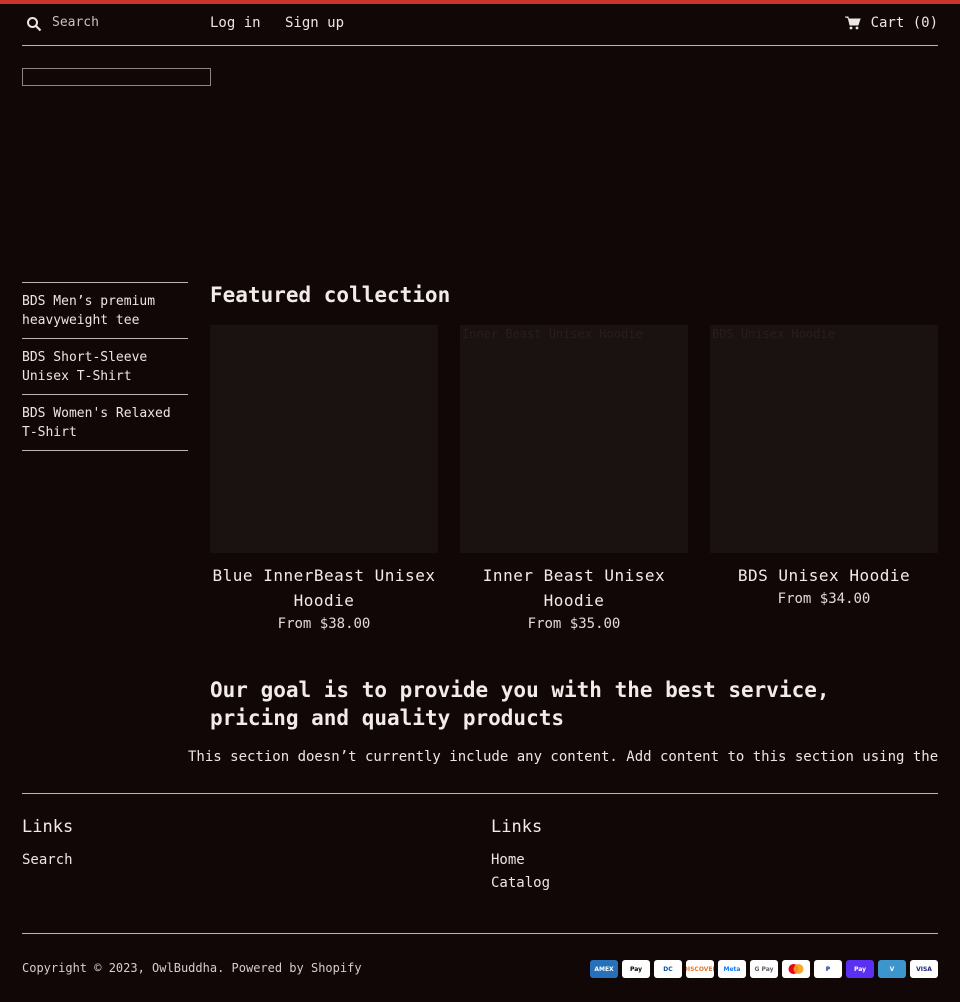 This screenshot has height=1002, width=960. I want to click on product-image, so click(324, 439).